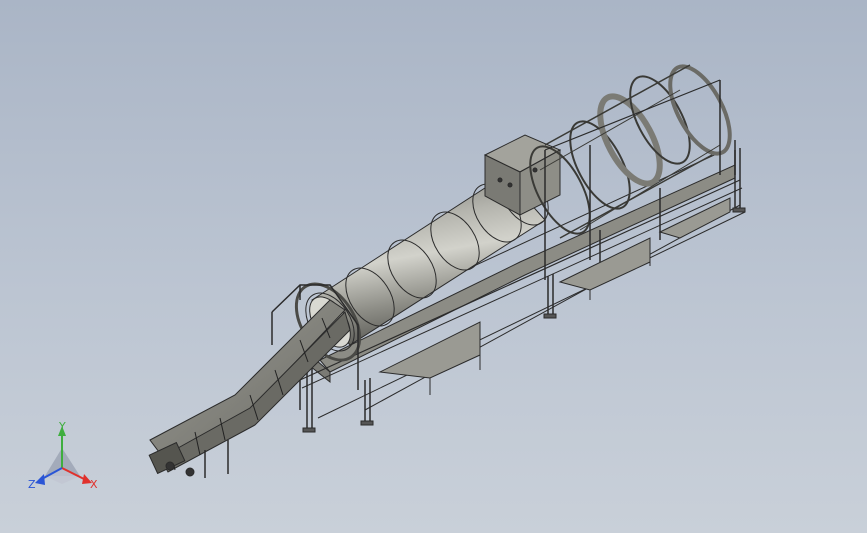 The image size is (867, 533). I want to click on feed-conveyor, so click(249, 388).